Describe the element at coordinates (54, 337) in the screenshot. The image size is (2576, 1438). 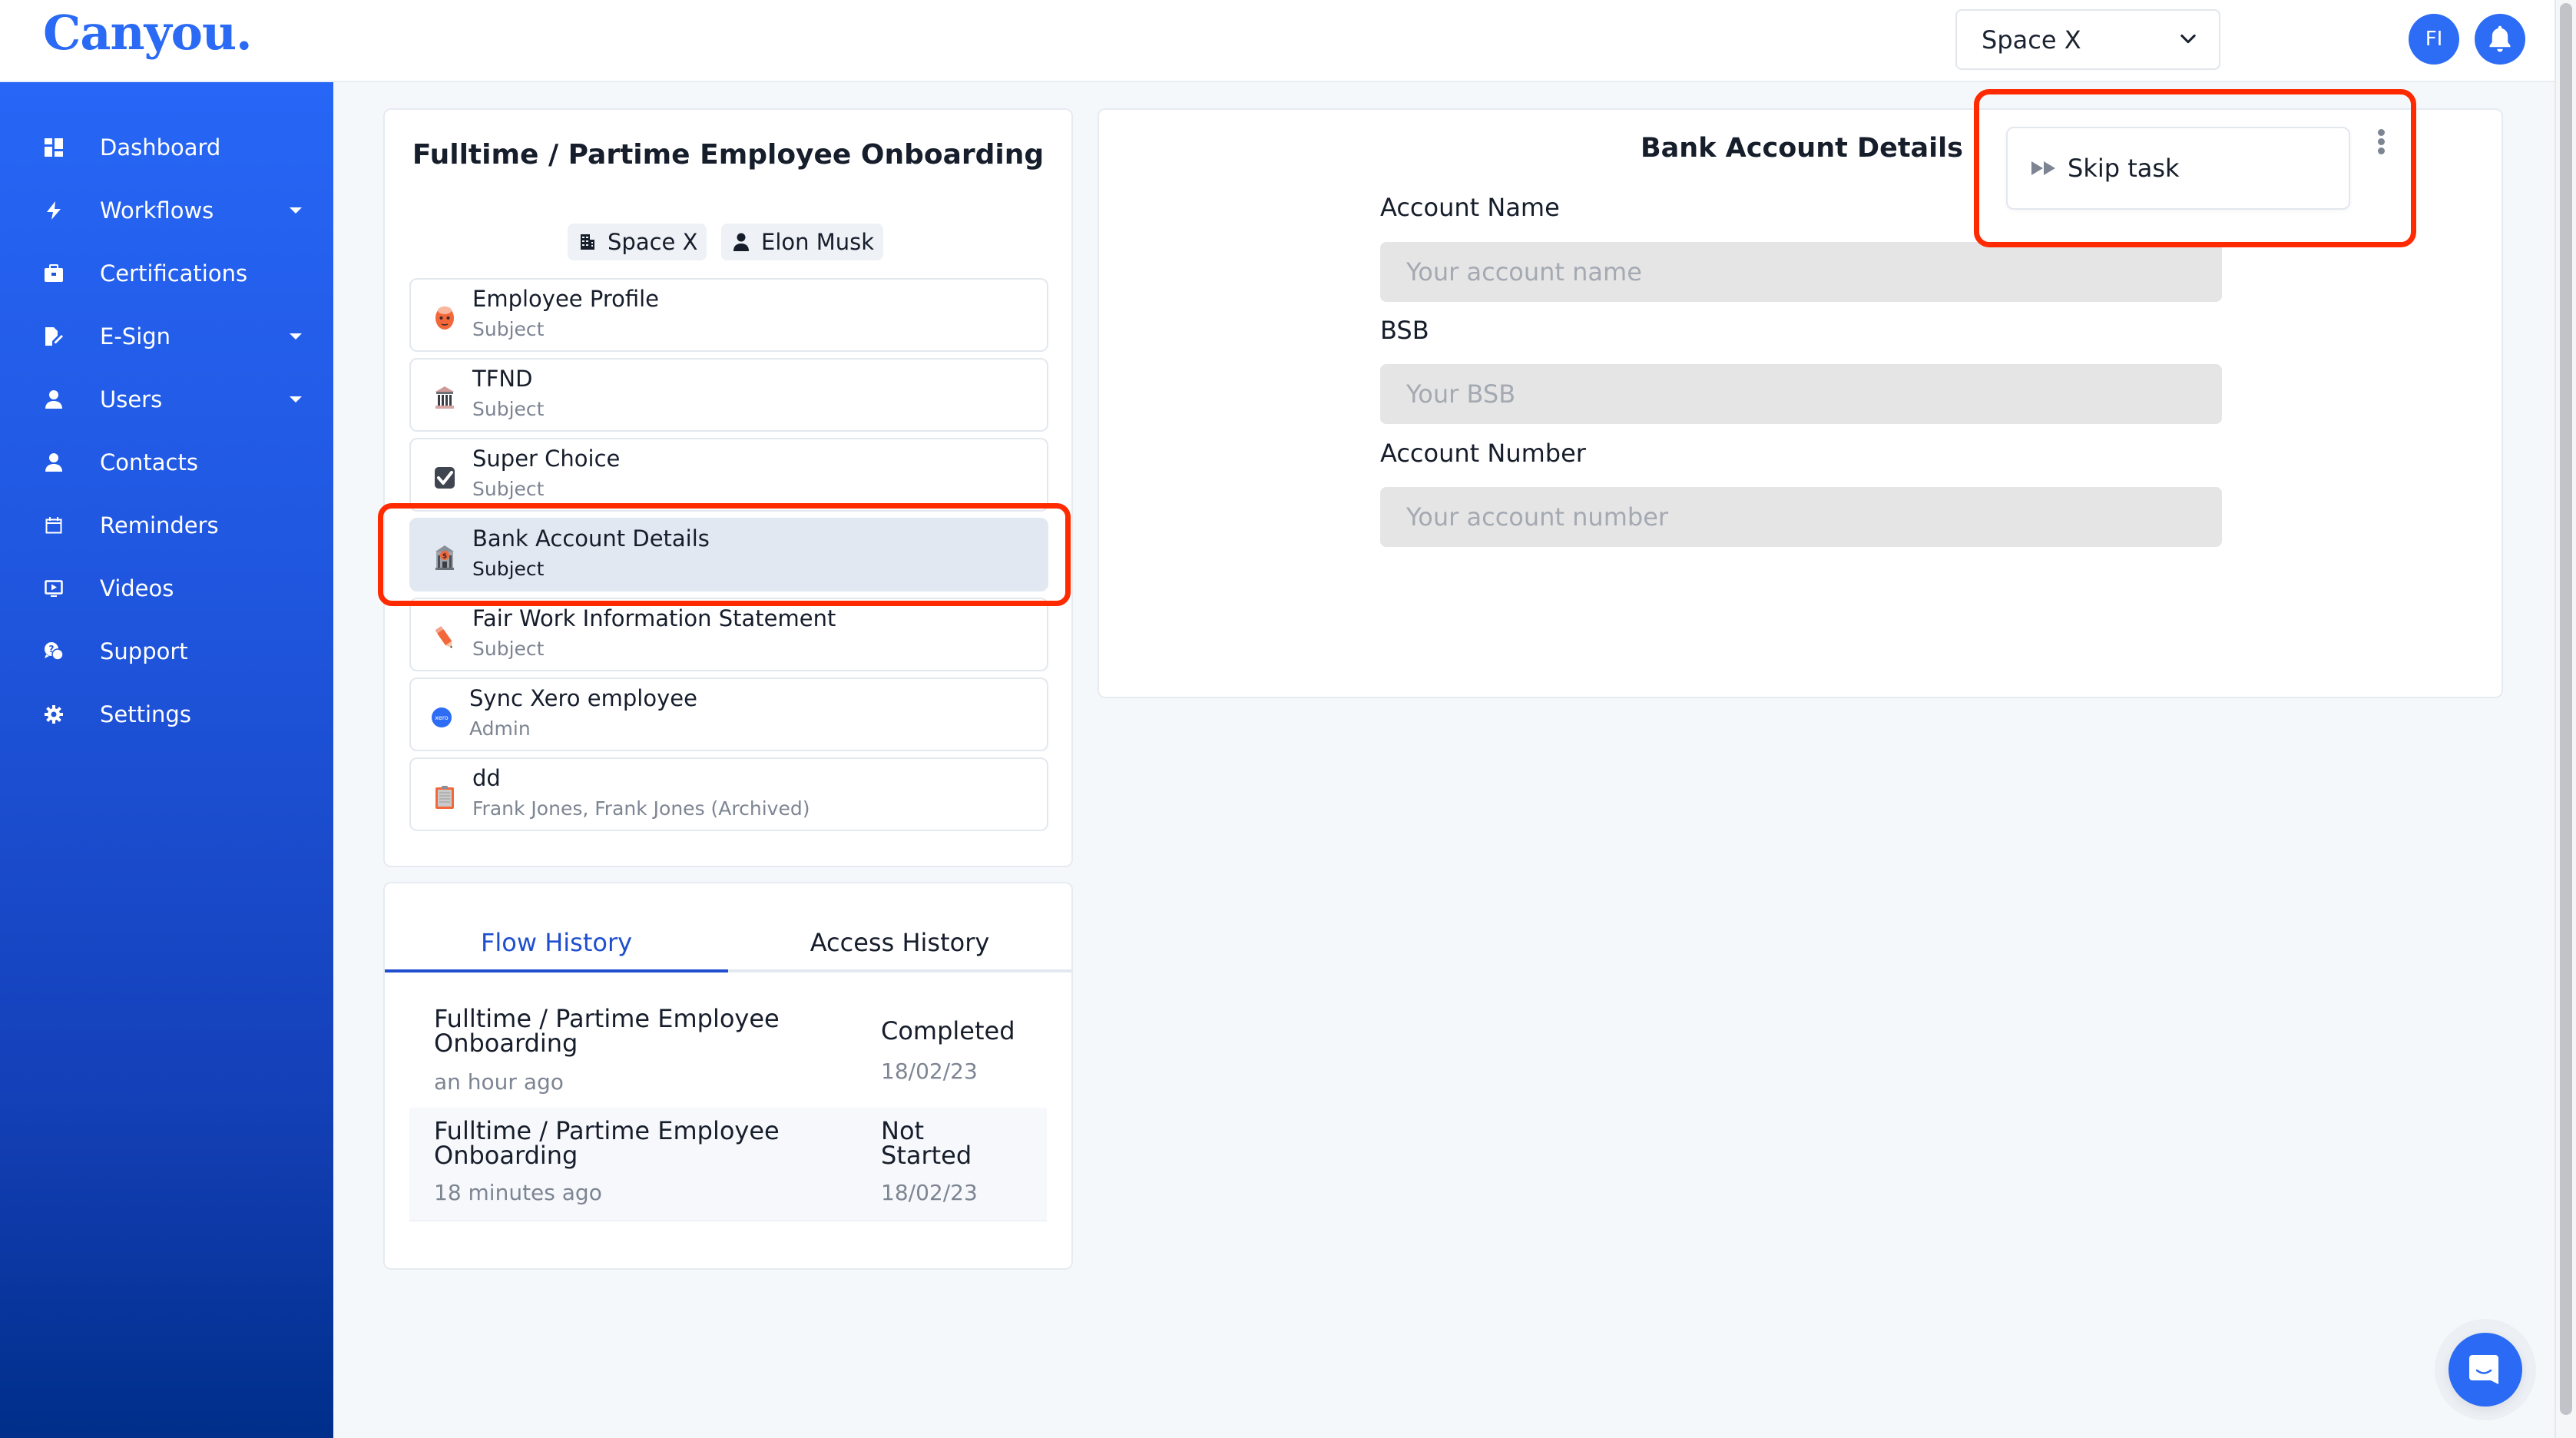
I see `signature-icon` at that location.